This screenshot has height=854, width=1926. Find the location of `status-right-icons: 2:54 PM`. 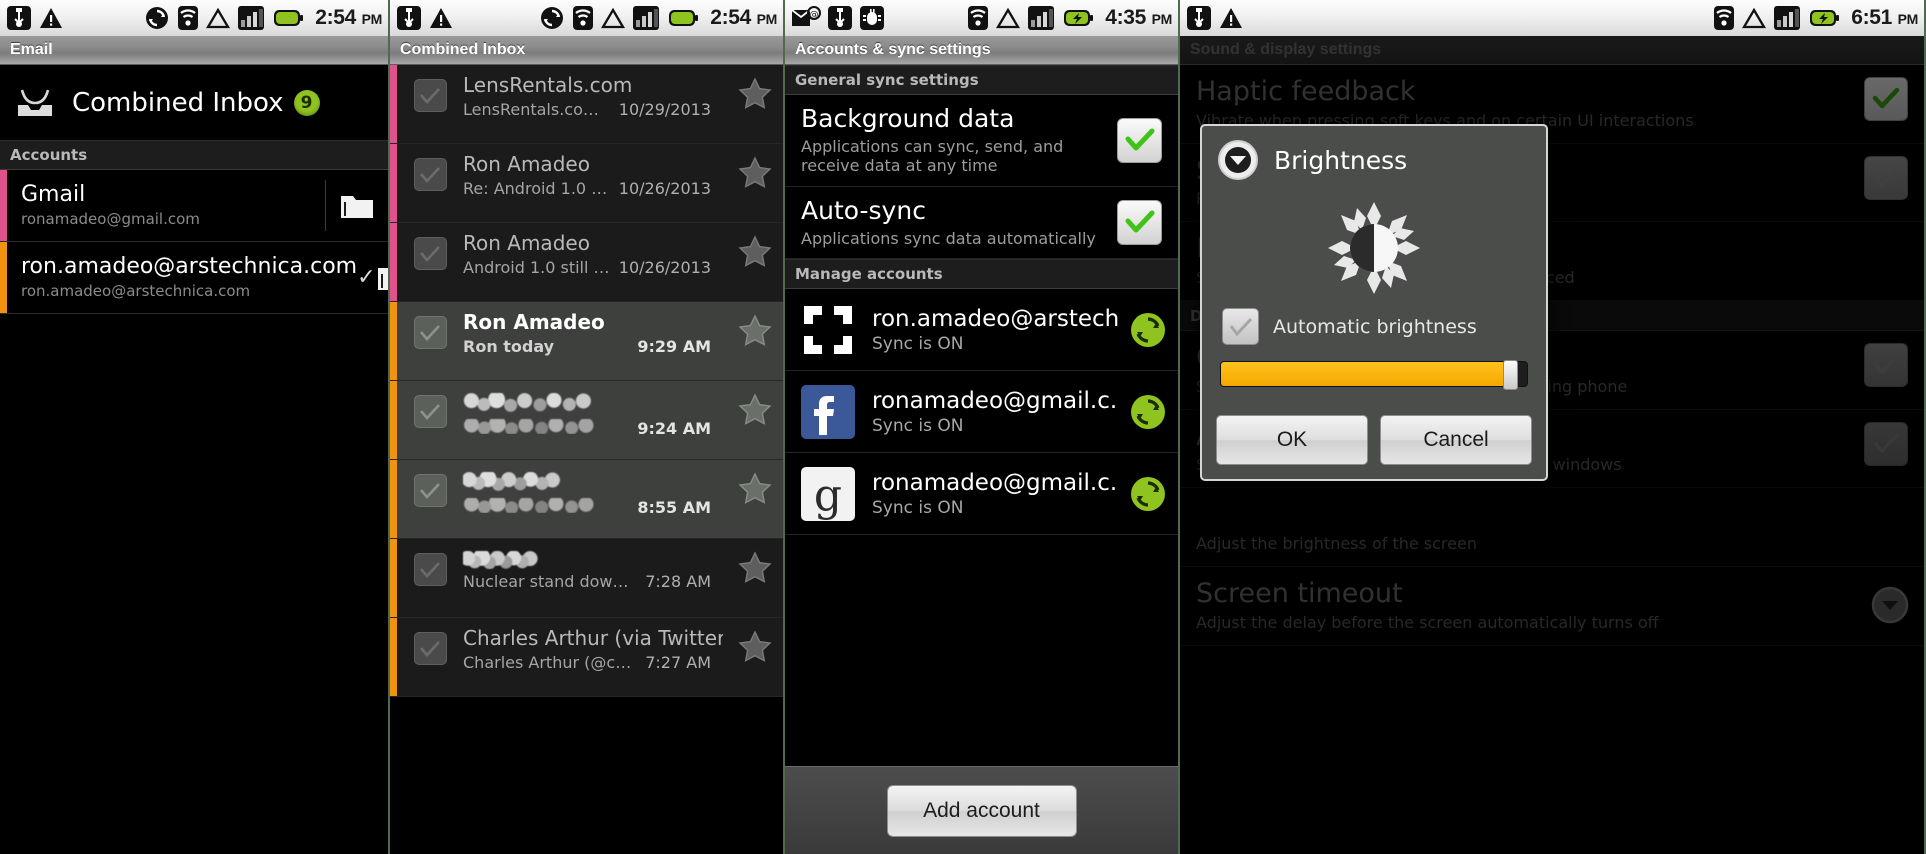

status-right-icons: 2:54 PM is located at coordinates (658, 18).